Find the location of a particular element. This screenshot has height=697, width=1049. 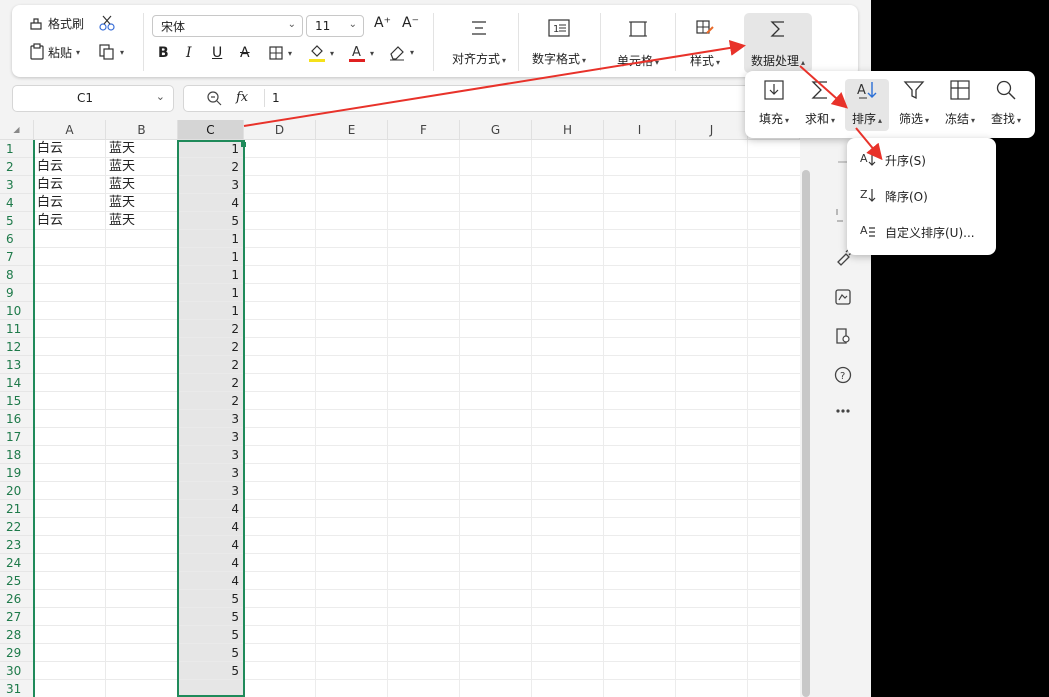

arrow-to-sort is located at coordinates (823, 87).